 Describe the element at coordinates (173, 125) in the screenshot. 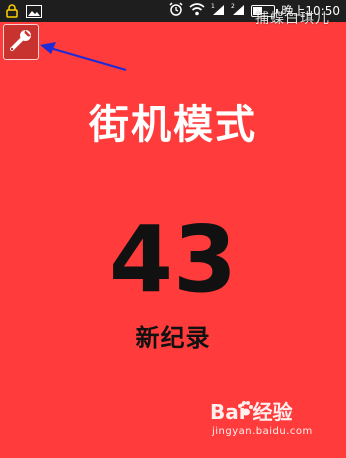

I see `game-mode-title: 街机模式` at that location.